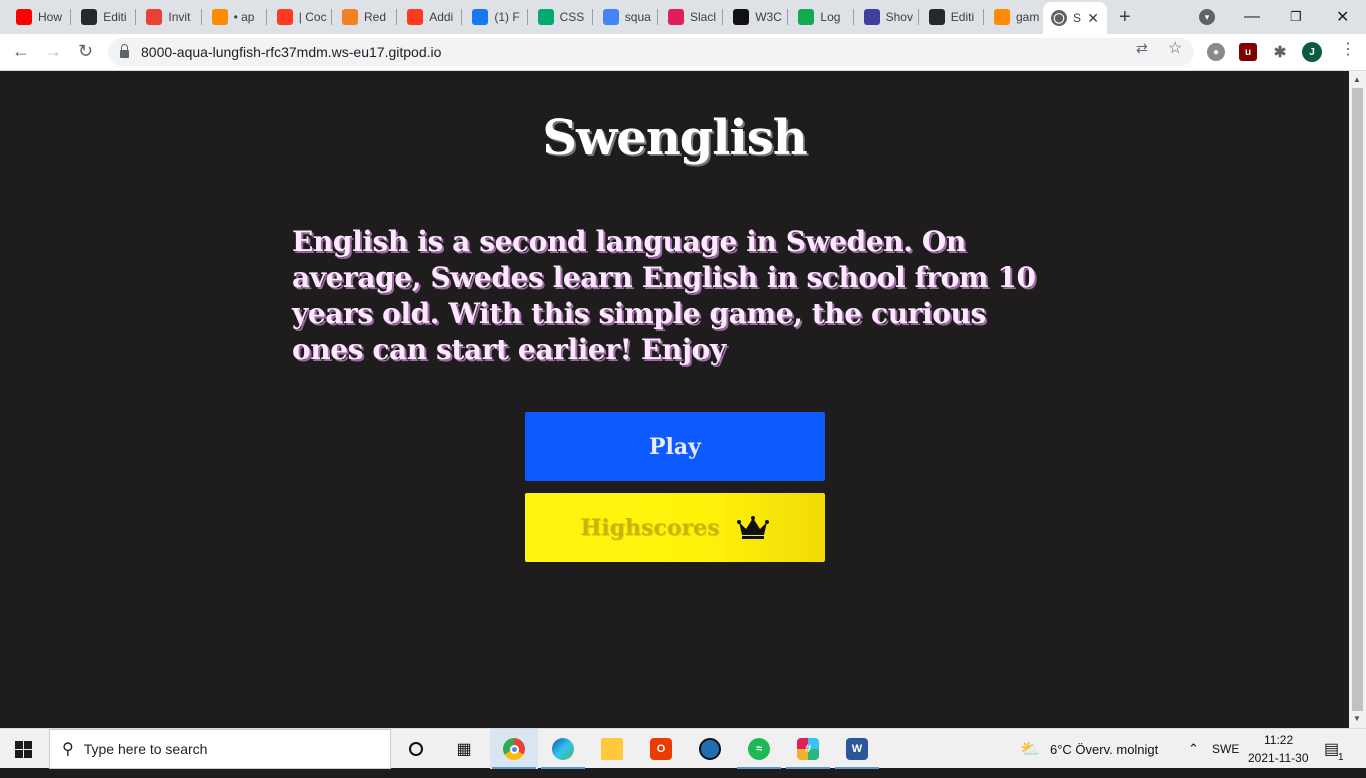 Image resolution: width=1366 pixels, height=778 pixels. I want to click on folder-icon, so click(612, 749).